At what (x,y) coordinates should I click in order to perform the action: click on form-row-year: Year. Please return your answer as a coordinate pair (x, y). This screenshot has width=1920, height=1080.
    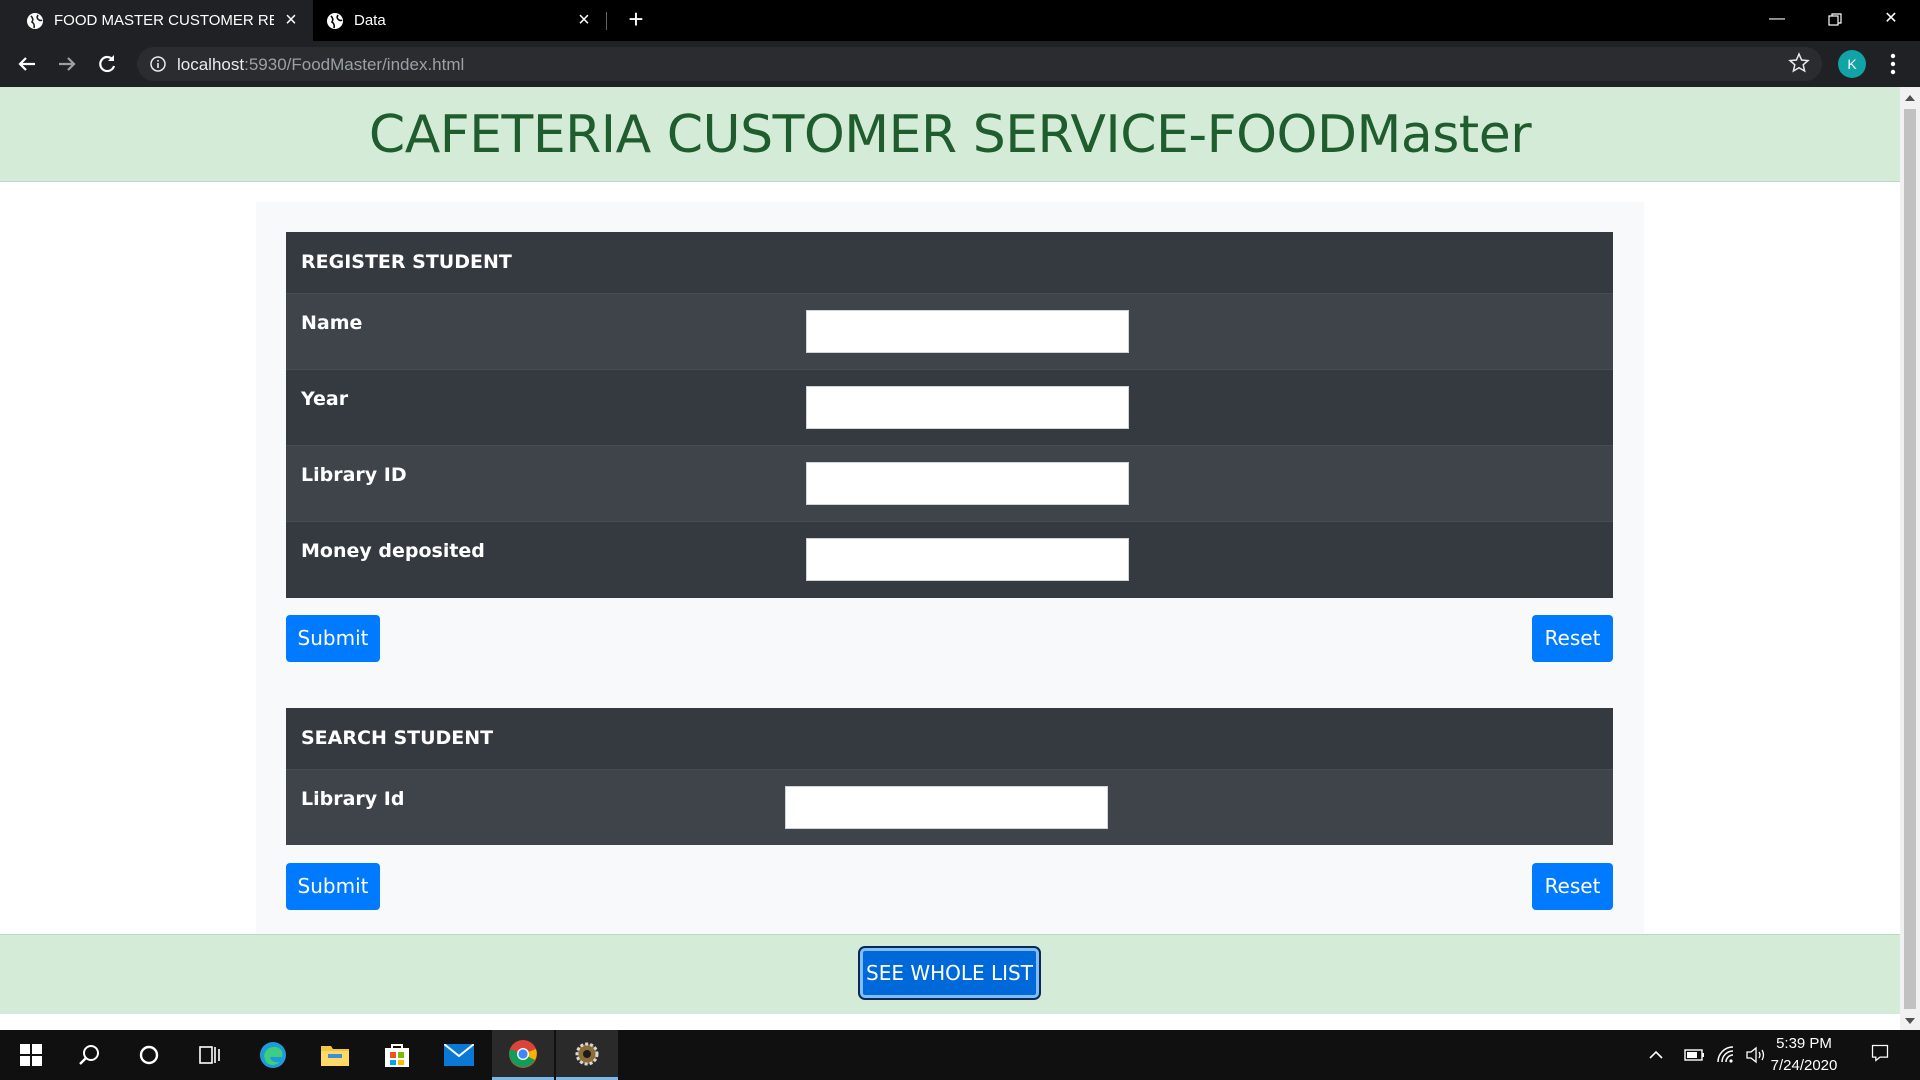
    Looking at the image, I should click on (949, 407).